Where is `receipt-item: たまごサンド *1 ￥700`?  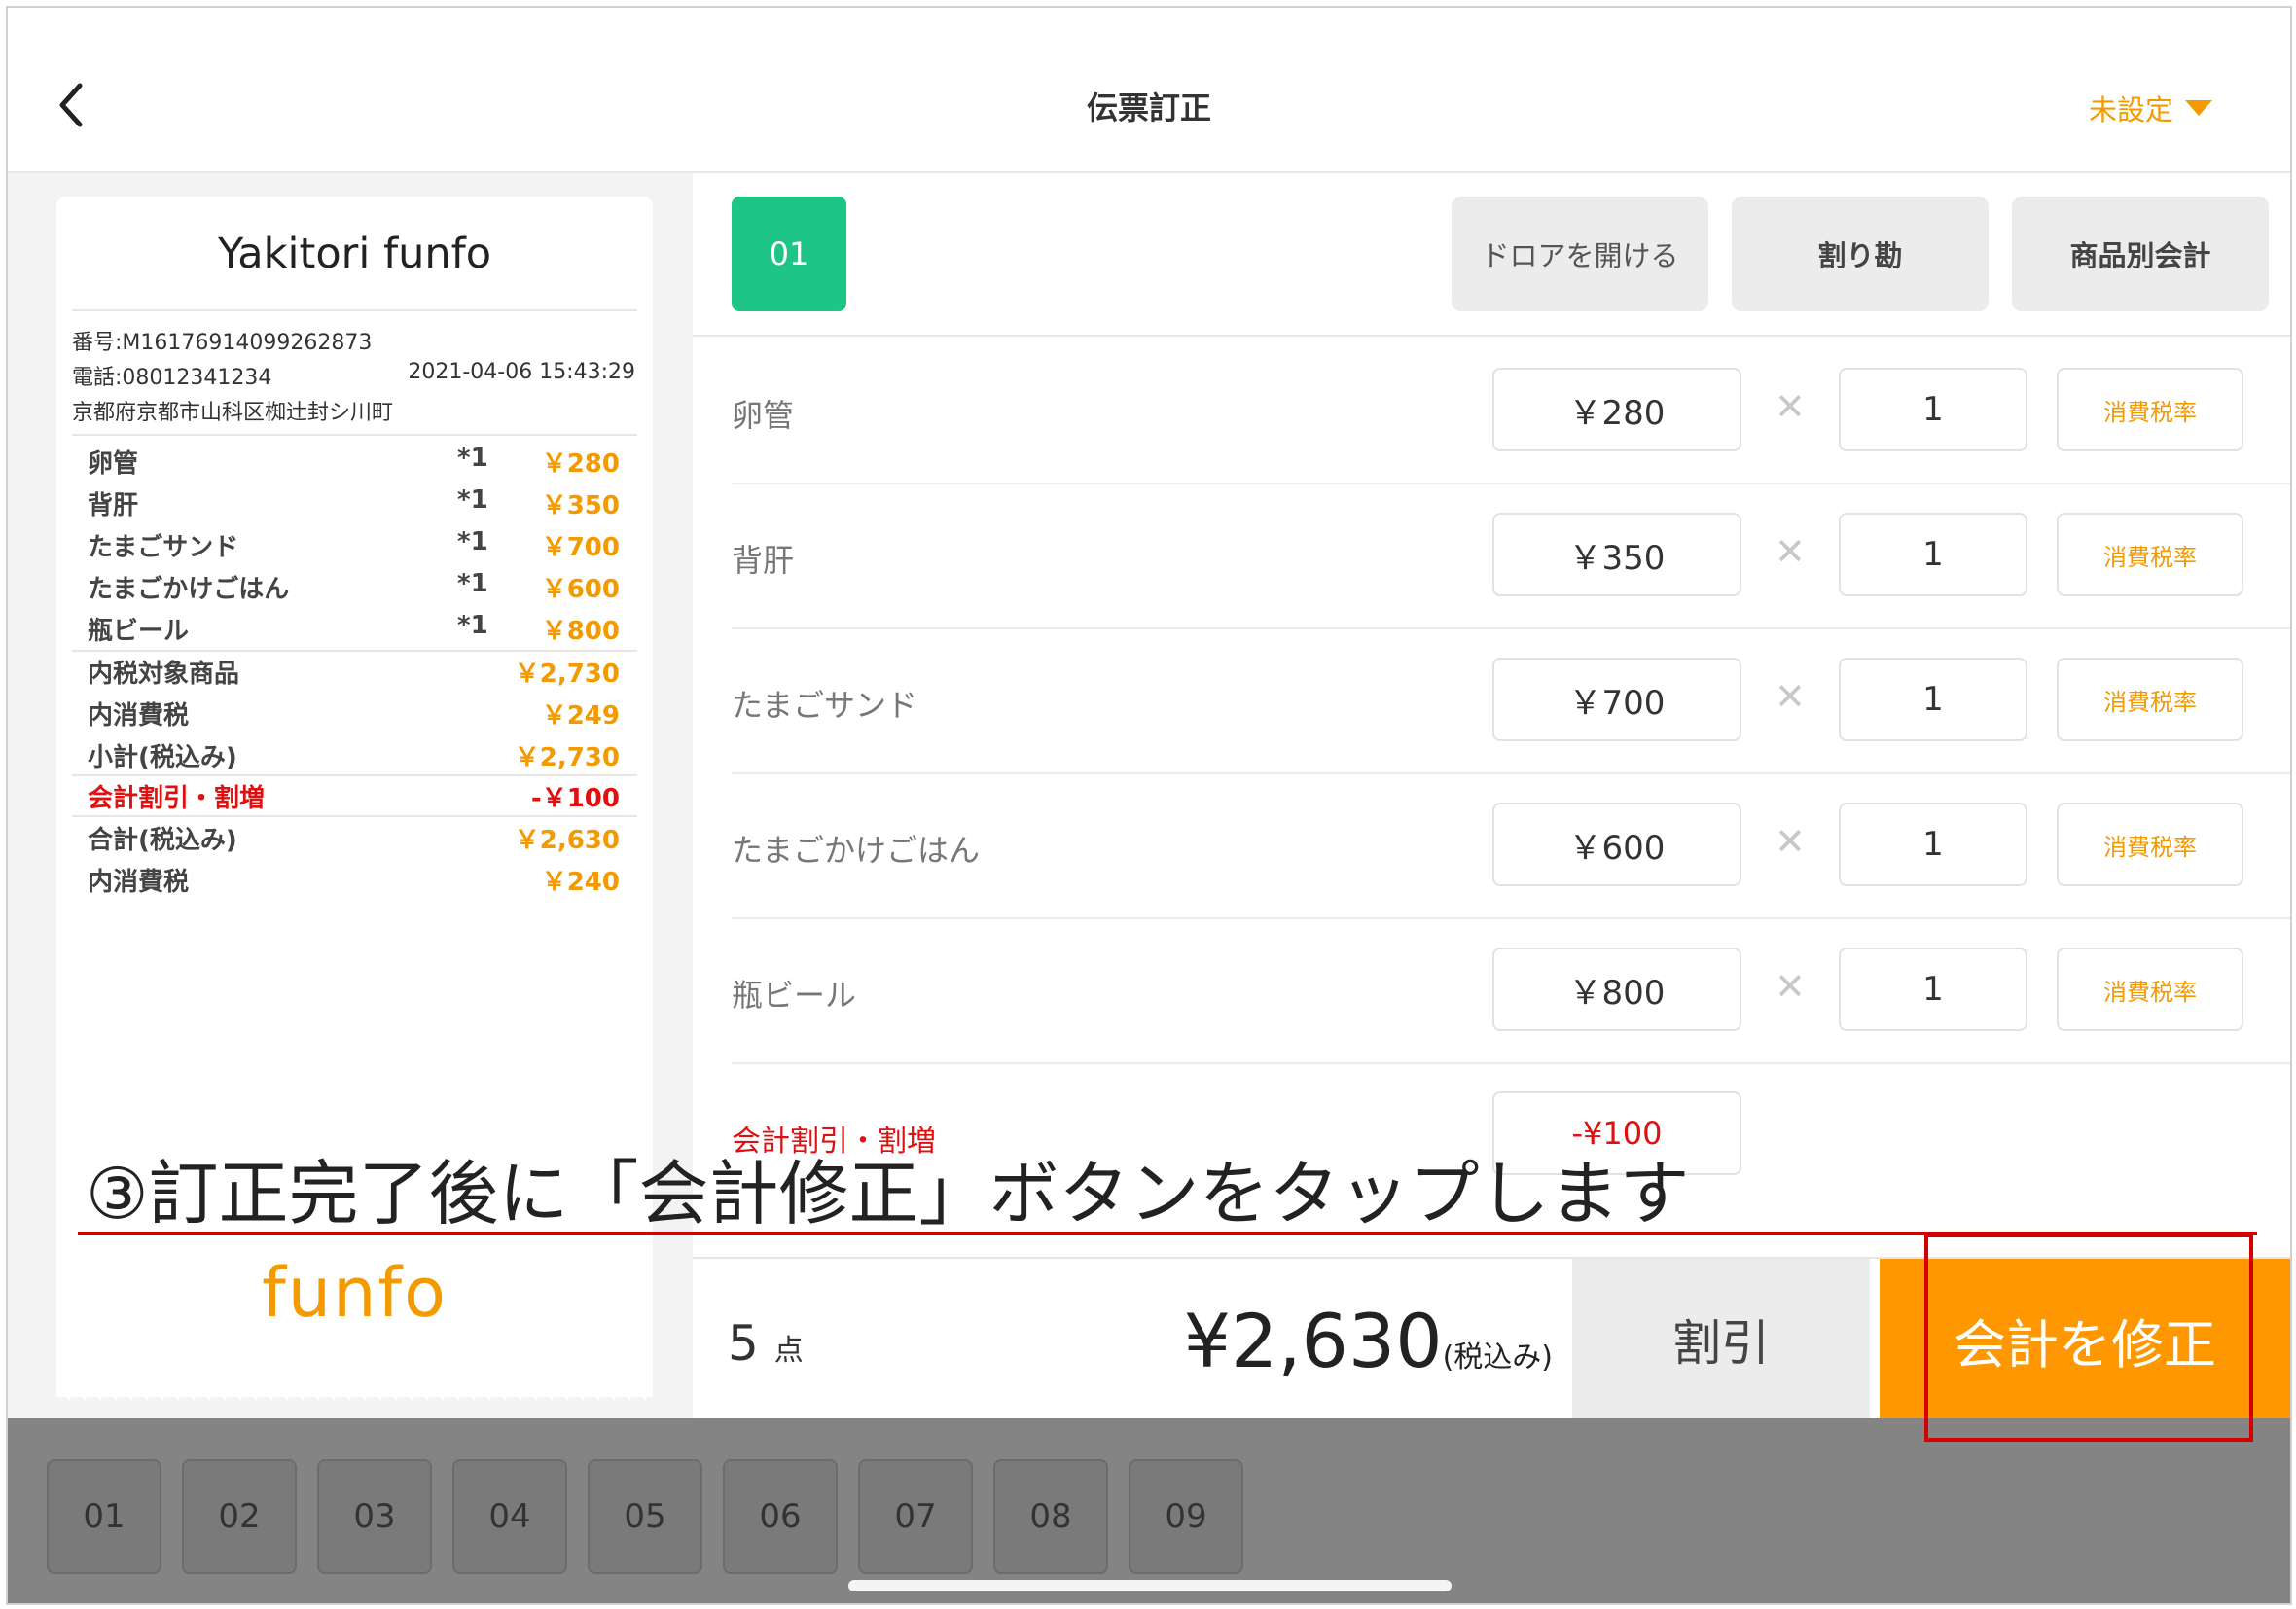
receipt-item: たまごサンド *1 ￥700 is located at coordinates (354, 546).